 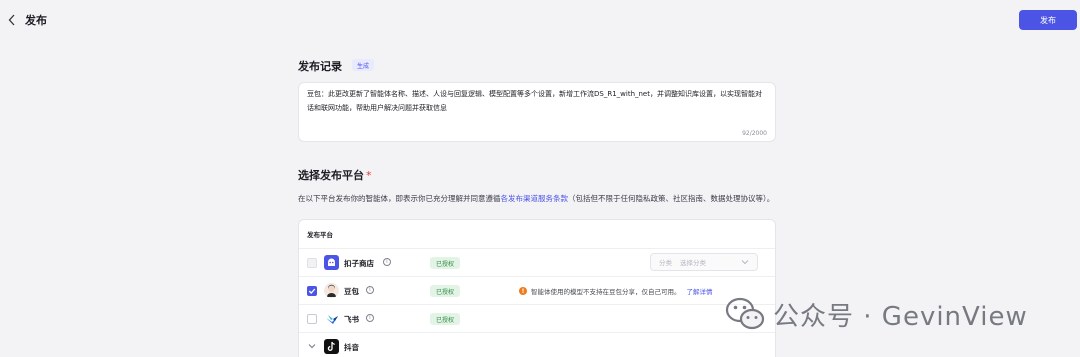 I want to click on required-mark: *, so click(x=369, y=175).